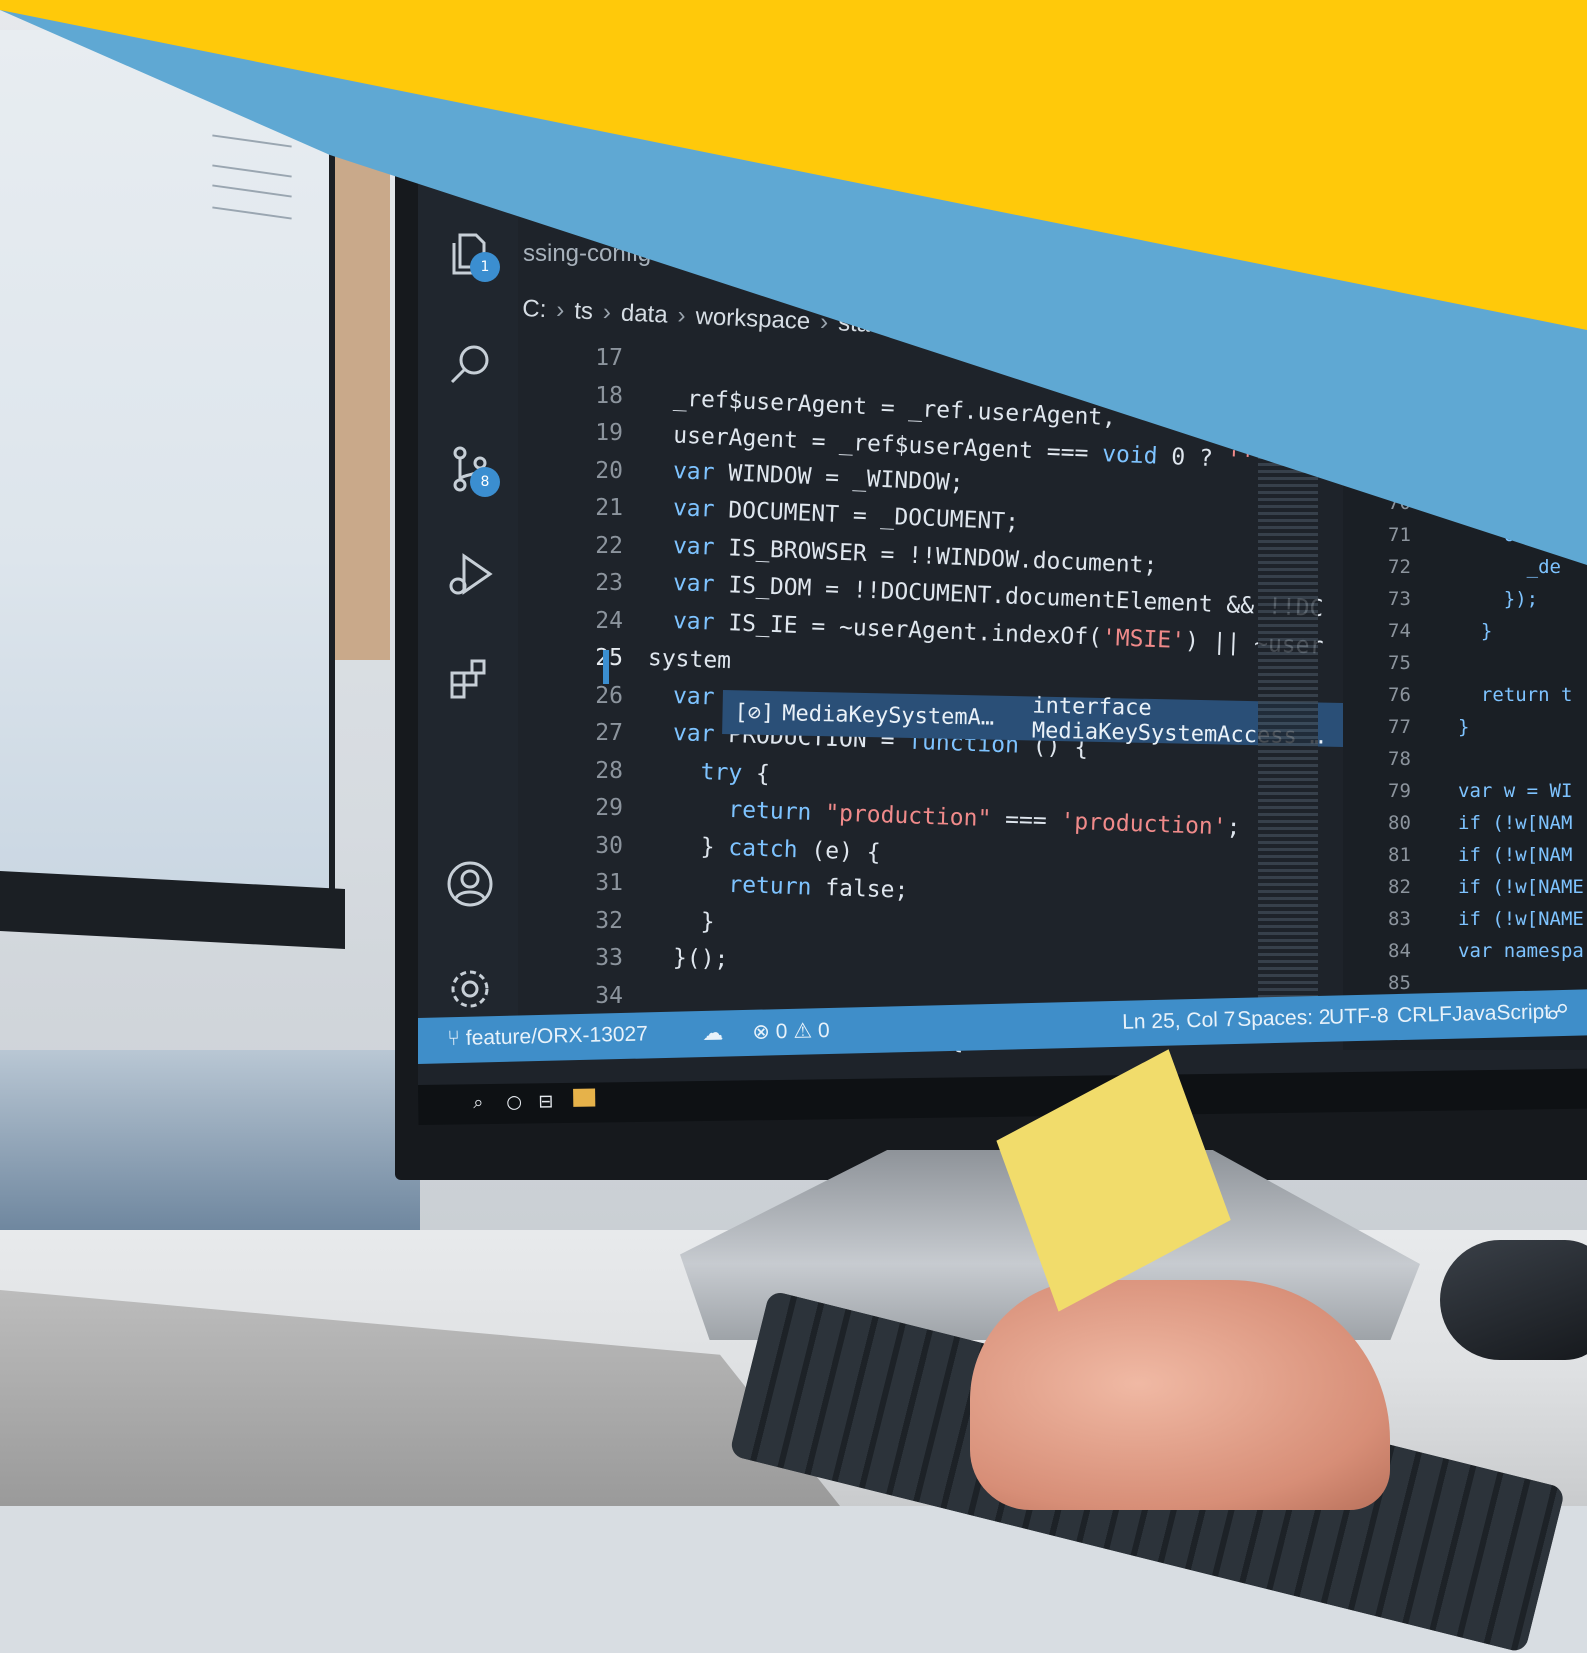 This screenshot has width=1587, height=1653. I want to click on line-number: 21, so click(609, 508).